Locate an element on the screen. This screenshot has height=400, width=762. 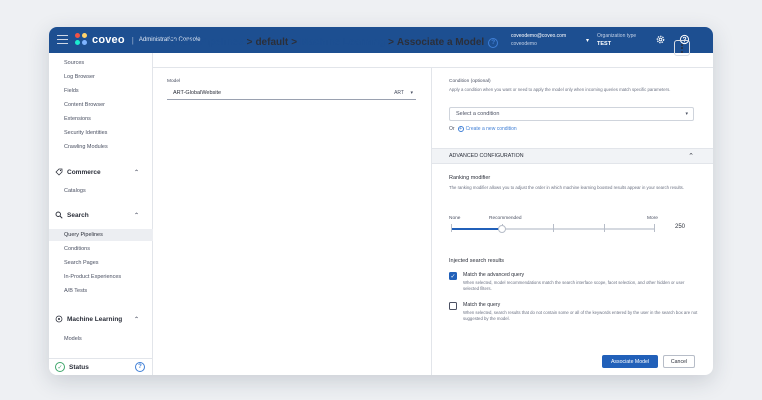
sidebar-item-extensions: Extensions is located at coordinates (77, 119).